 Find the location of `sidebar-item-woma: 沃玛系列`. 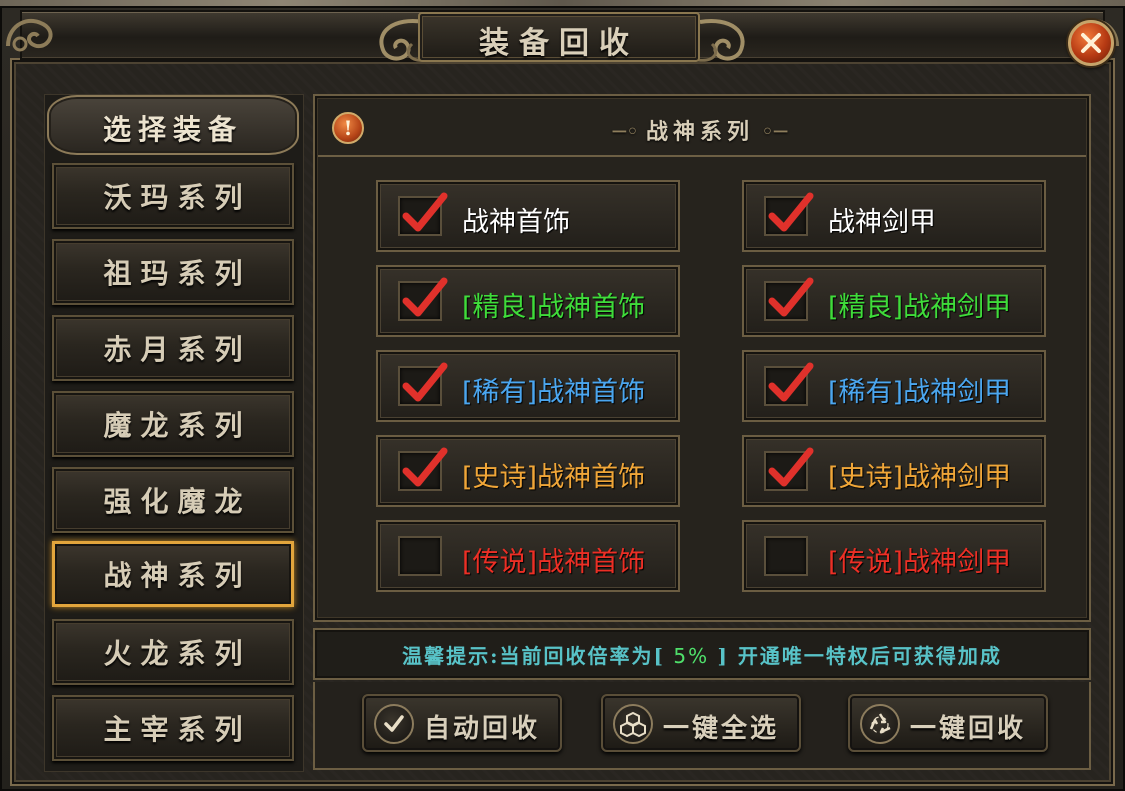

sidebar-item-woma: 沃玛系列 is located at coordinates (173, 196).